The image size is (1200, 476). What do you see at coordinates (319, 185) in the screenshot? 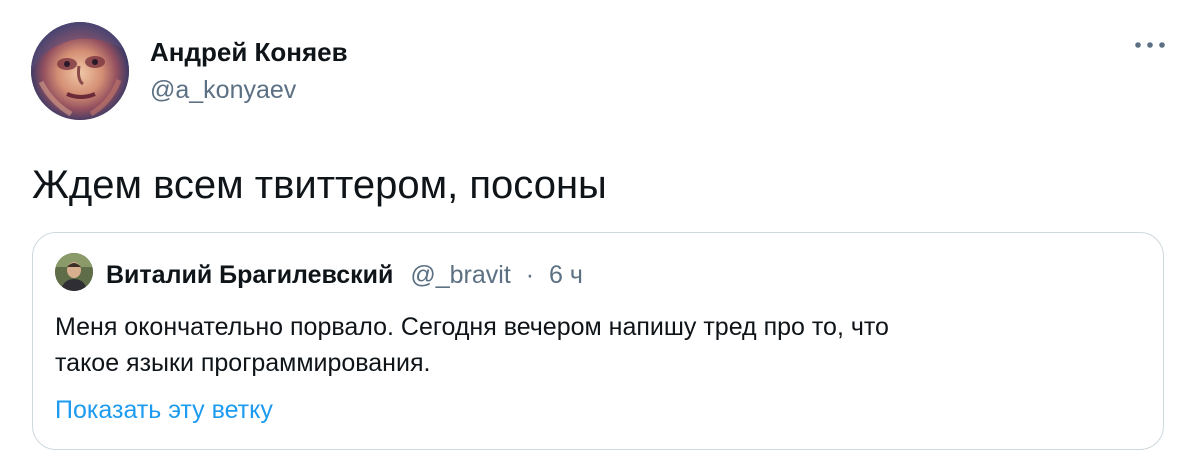
I see `tweet-text: Ждем всем твиттером, посоны` at bounding box center [319, 185].